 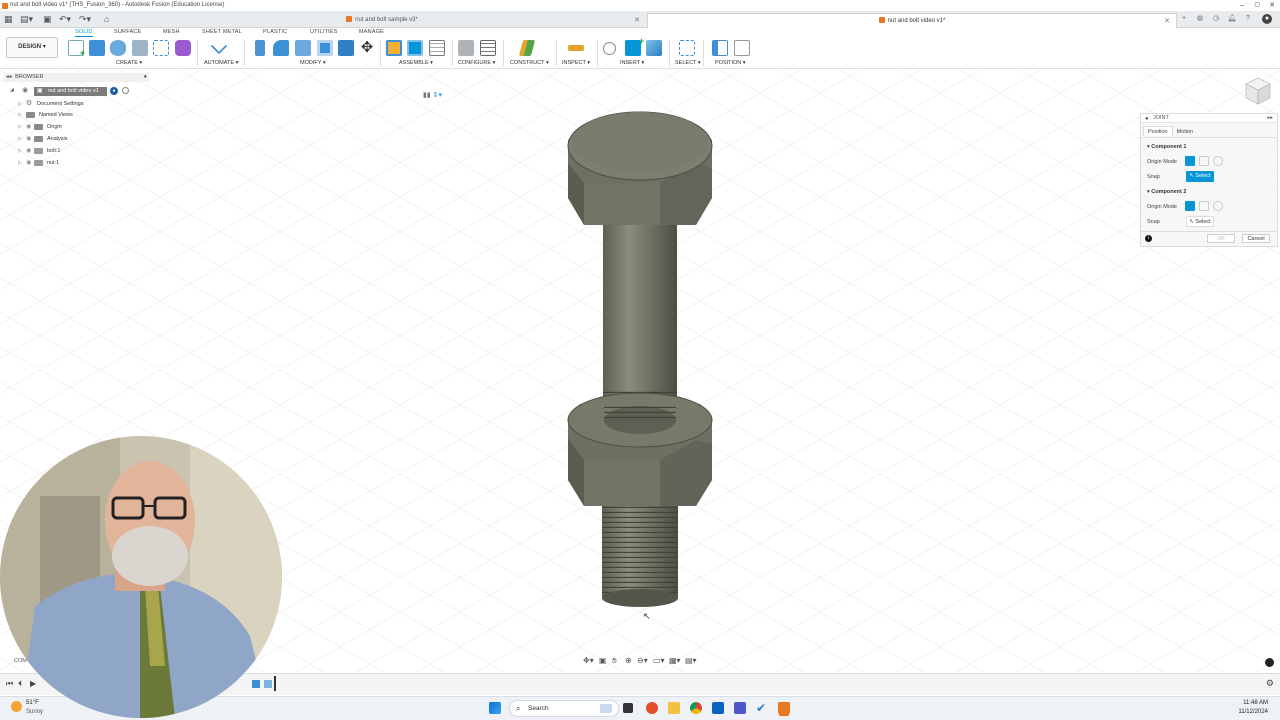 I want to click on construct-group-label: CONSTRUCT ▾, so click(x=529, y=63).